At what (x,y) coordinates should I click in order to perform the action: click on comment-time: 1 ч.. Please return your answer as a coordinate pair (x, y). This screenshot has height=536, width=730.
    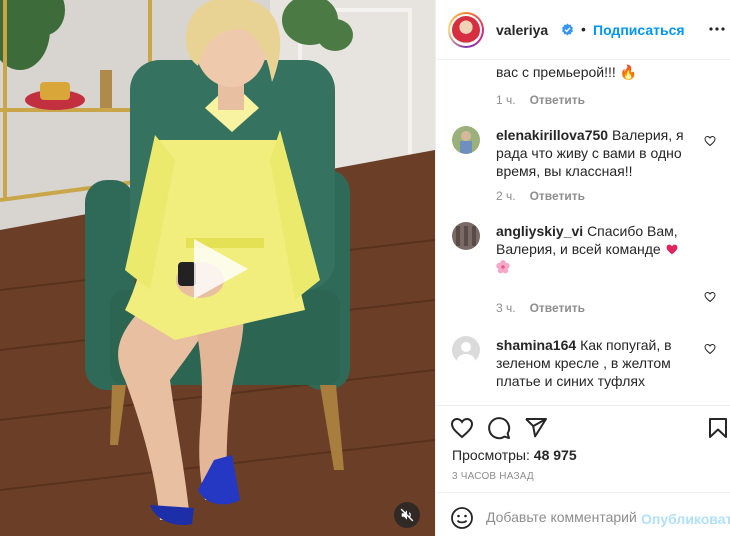
    Looking at the image, I should click on (506, 100).